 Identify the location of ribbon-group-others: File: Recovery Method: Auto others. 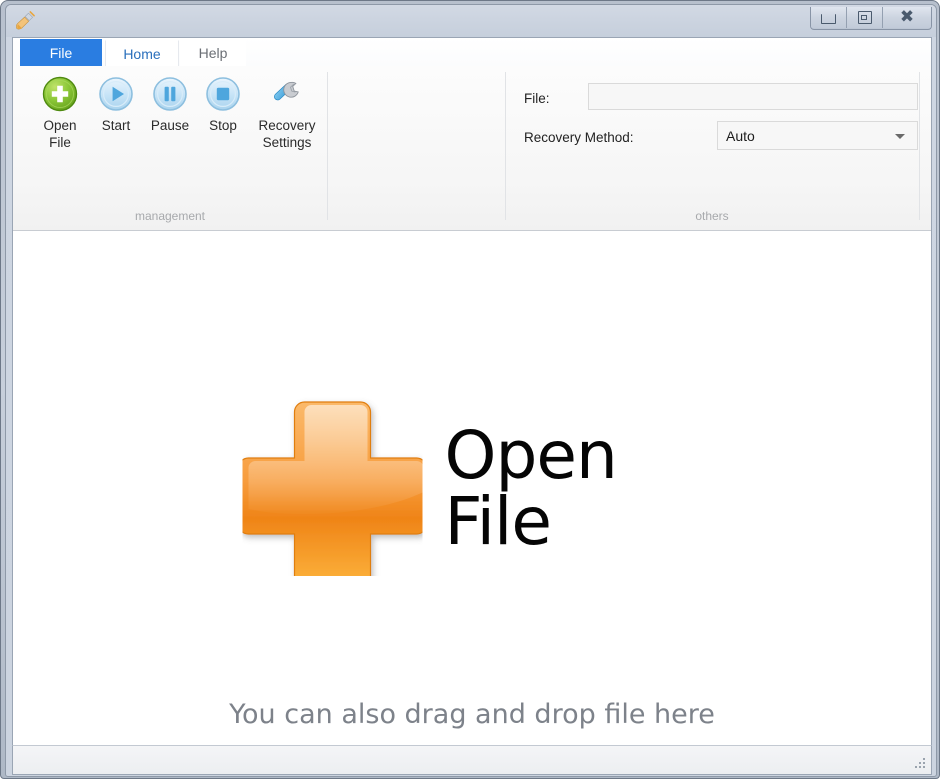
(712, 147).